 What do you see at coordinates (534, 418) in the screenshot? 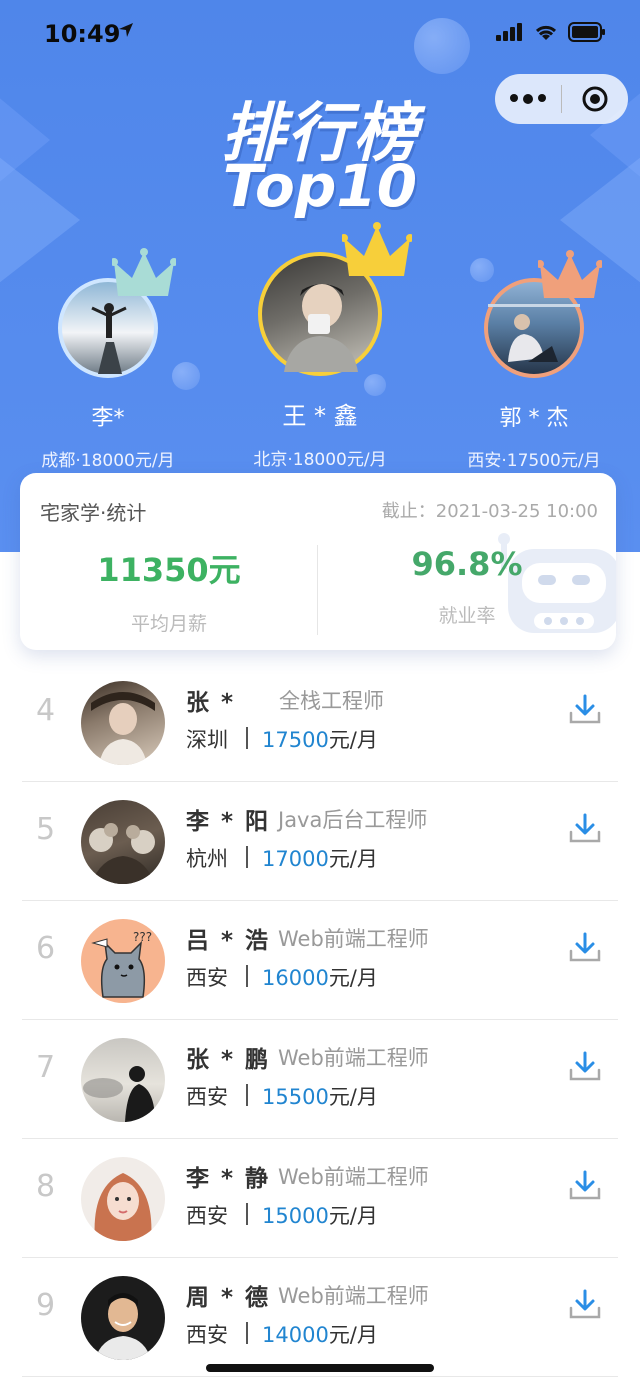
I see `podium-name: 郭 * 杰` at bounding box center [534, 418].